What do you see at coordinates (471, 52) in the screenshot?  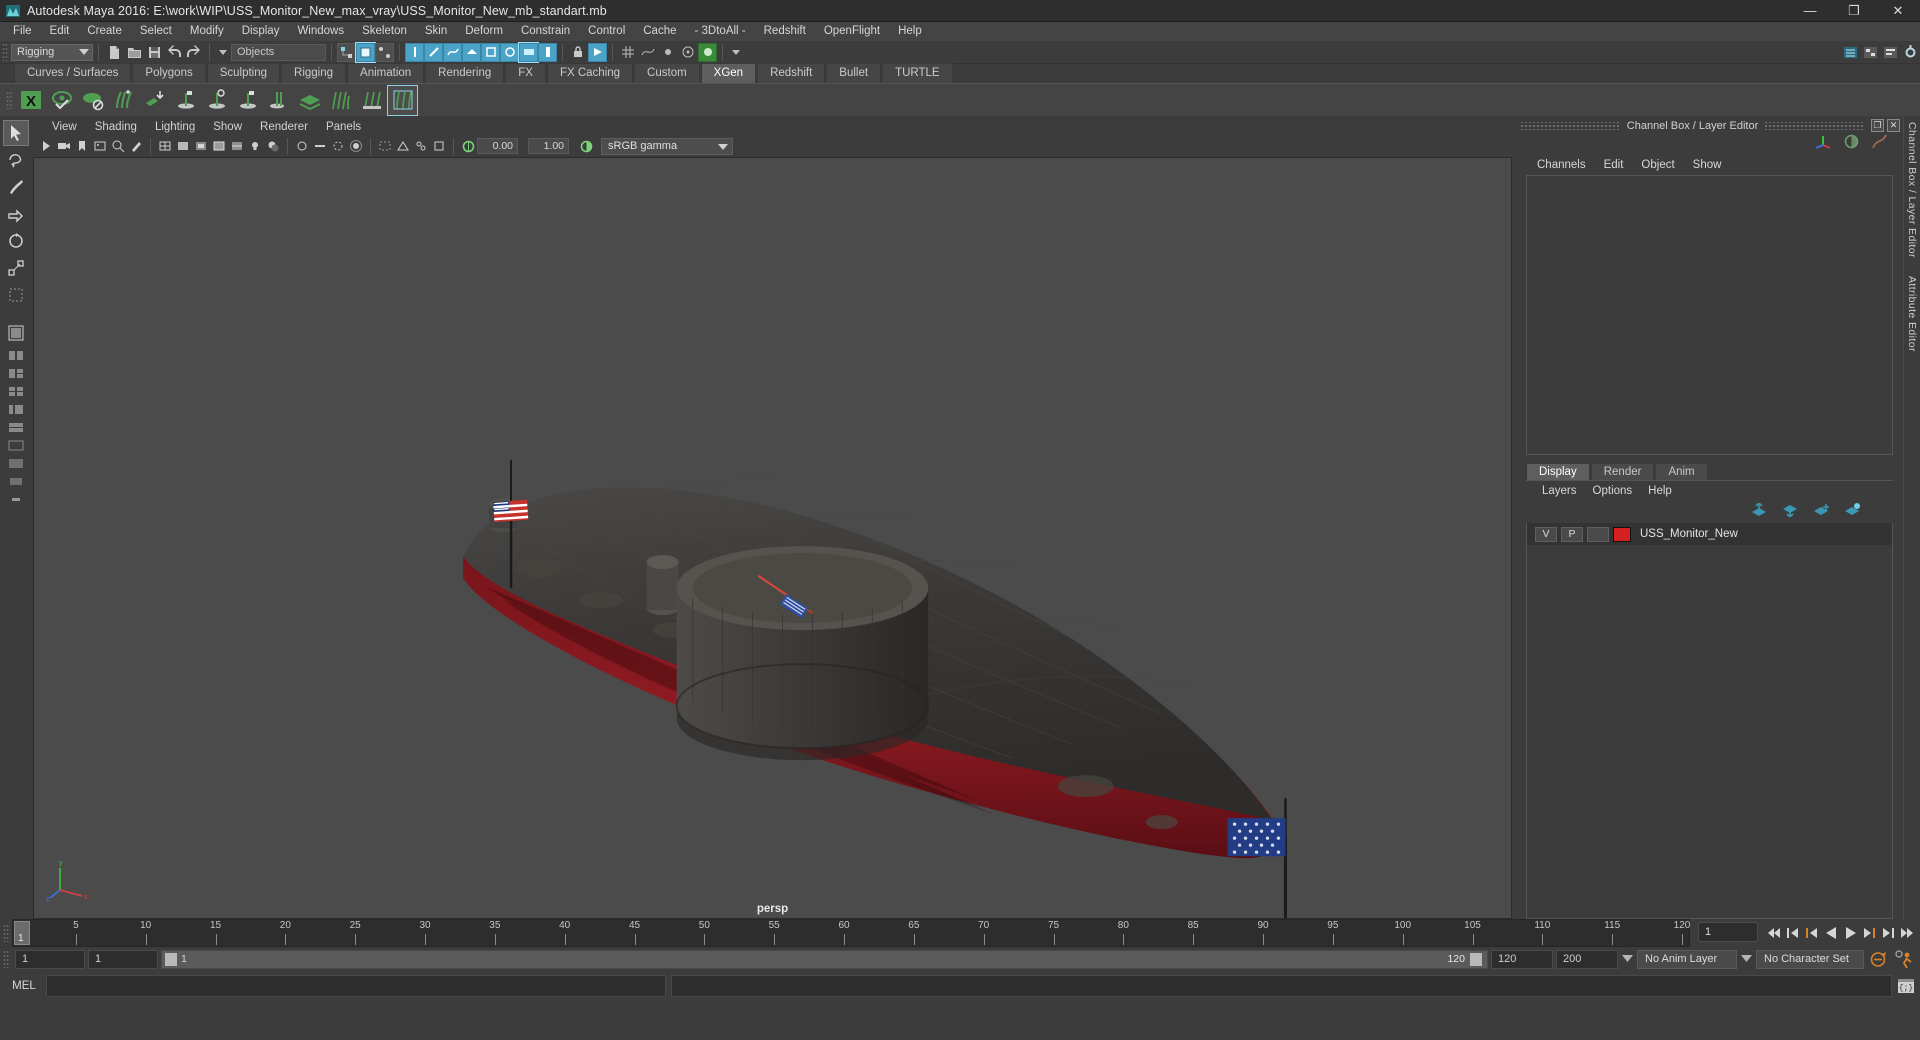 I see `mask-surfaces-button` at bounding box center [471, 52].